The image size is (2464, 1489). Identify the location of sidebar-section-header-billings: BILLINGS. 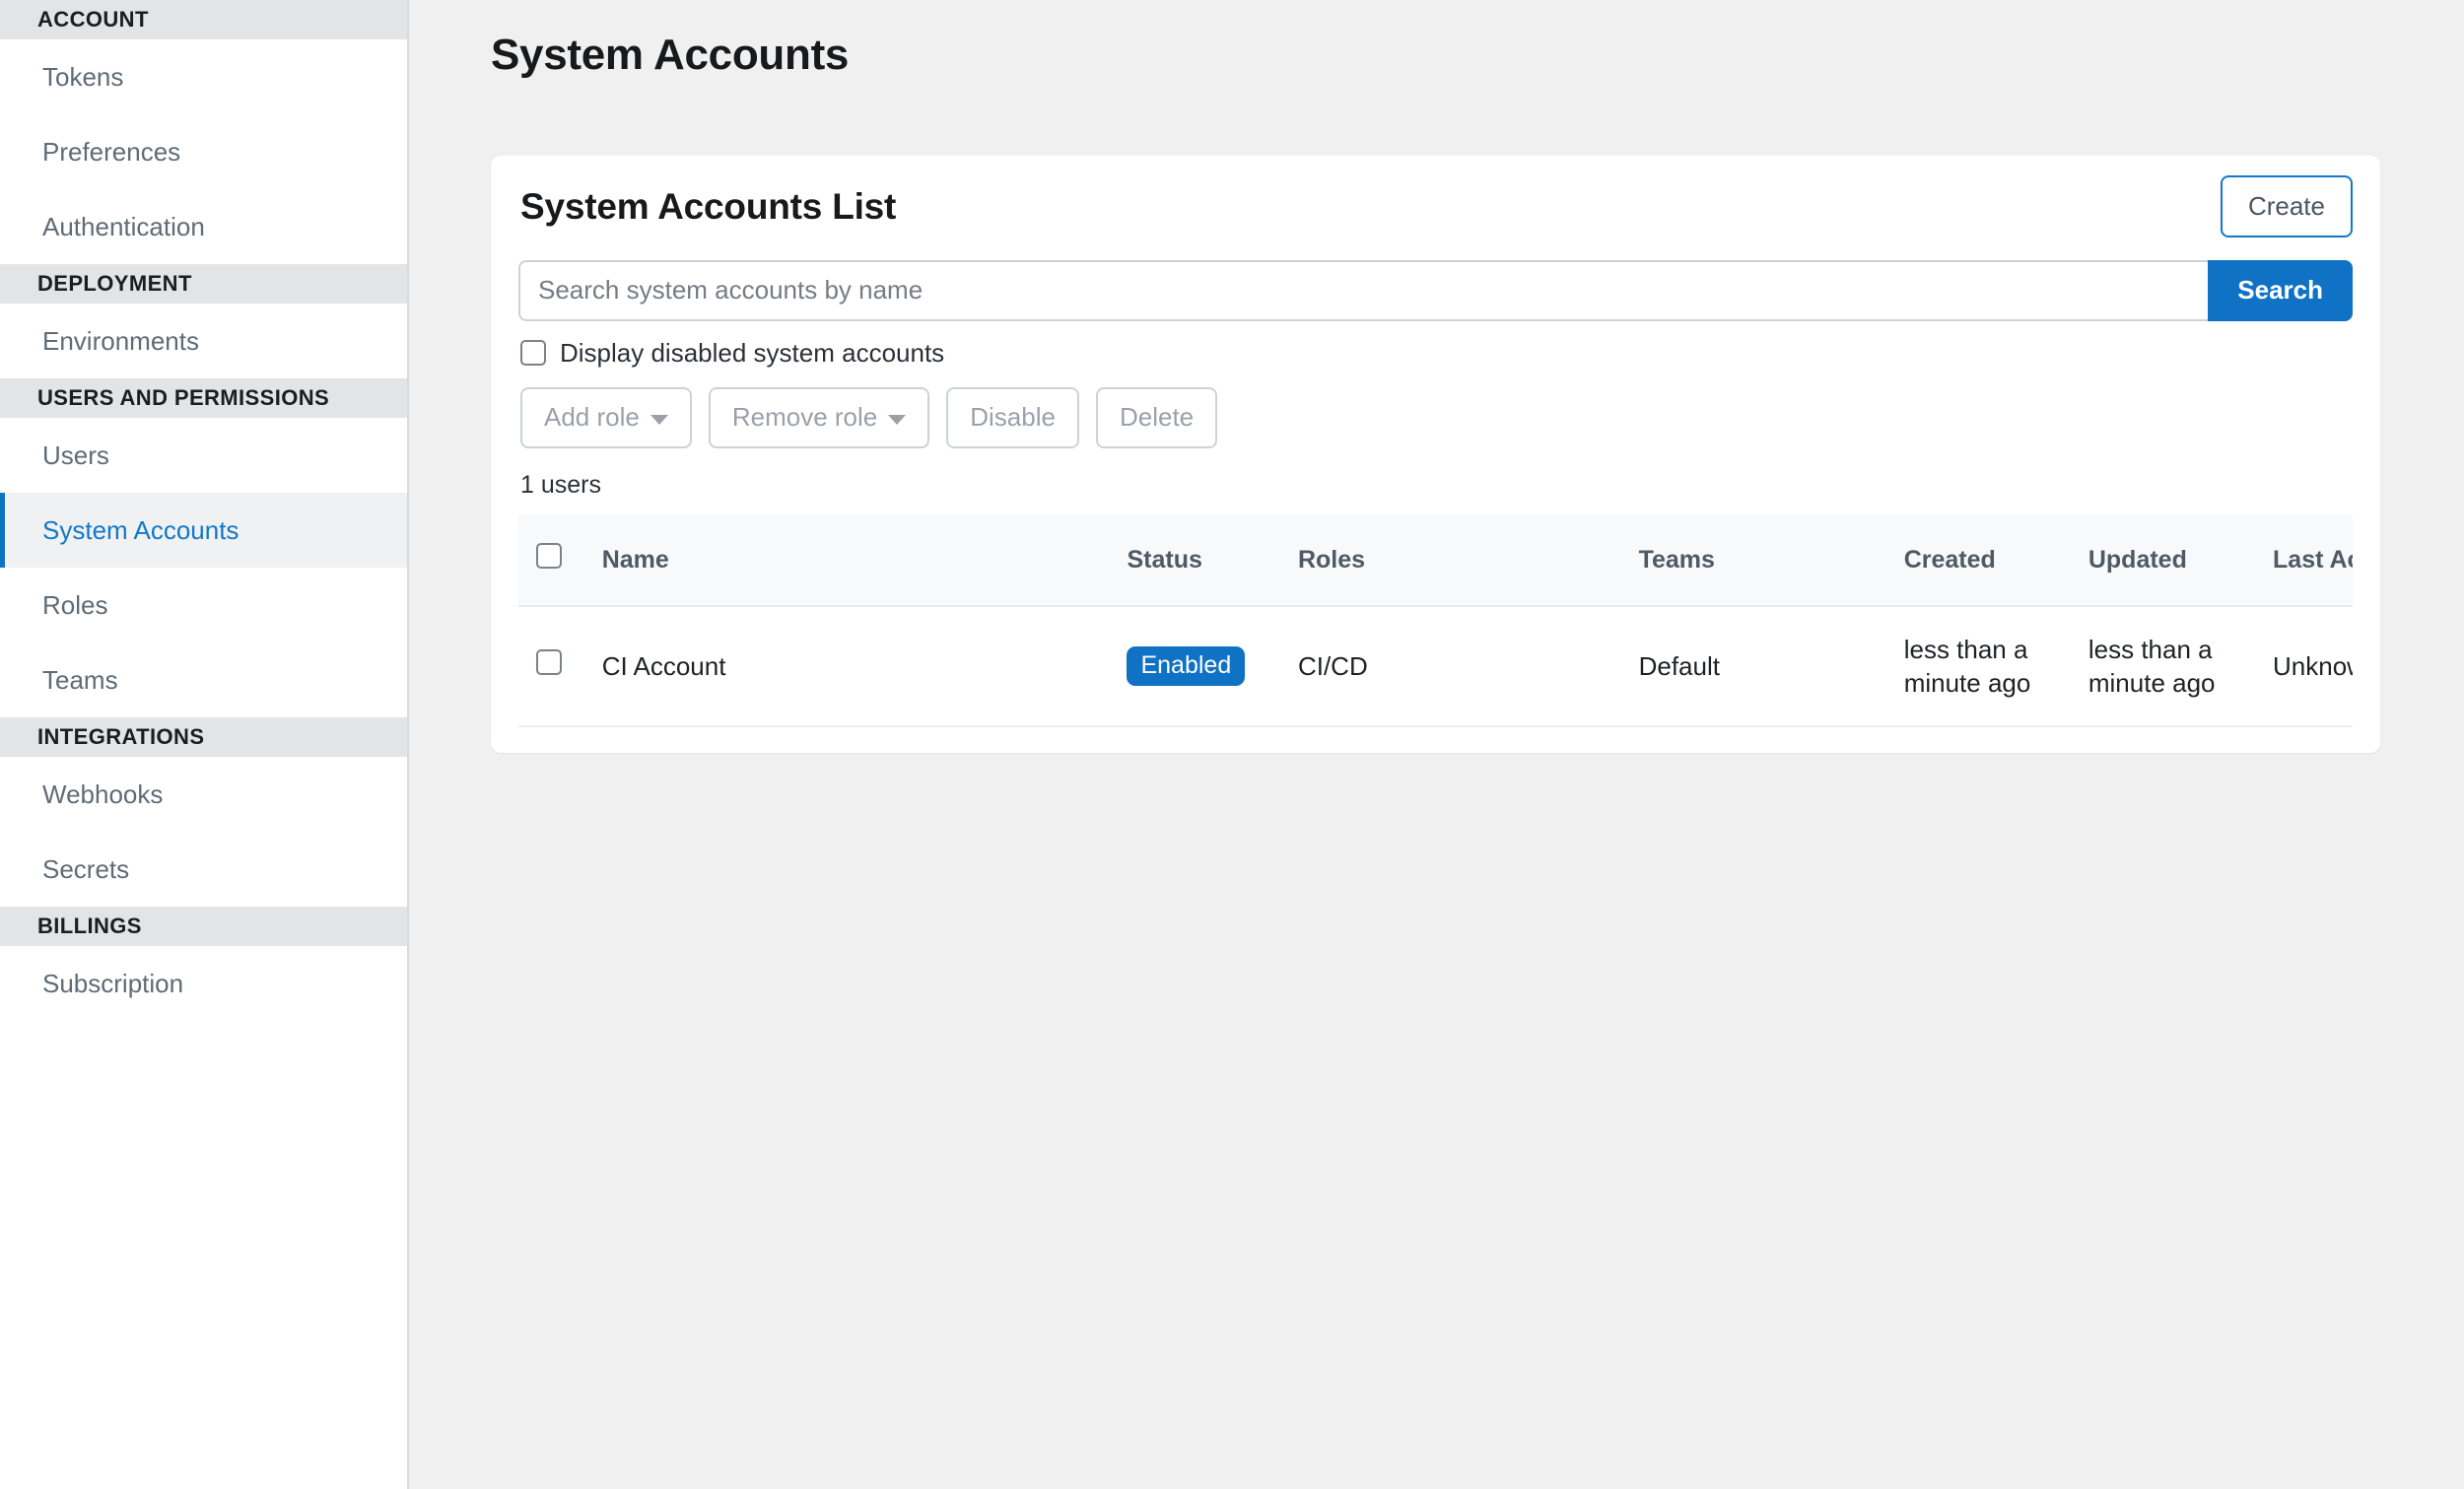
(203, 926).